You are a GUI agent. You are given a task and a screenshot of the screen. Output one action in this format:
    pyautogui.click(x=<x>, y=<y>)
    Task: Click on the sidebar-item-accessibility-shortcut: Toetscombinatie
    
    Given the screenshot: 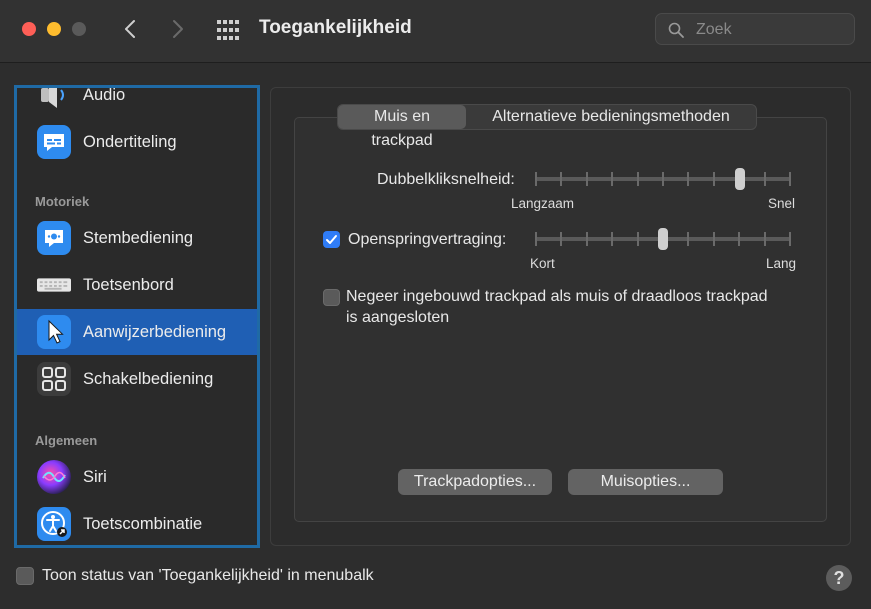 What is the action you would take?
    pyautogui.click(x=137, y=523)
    